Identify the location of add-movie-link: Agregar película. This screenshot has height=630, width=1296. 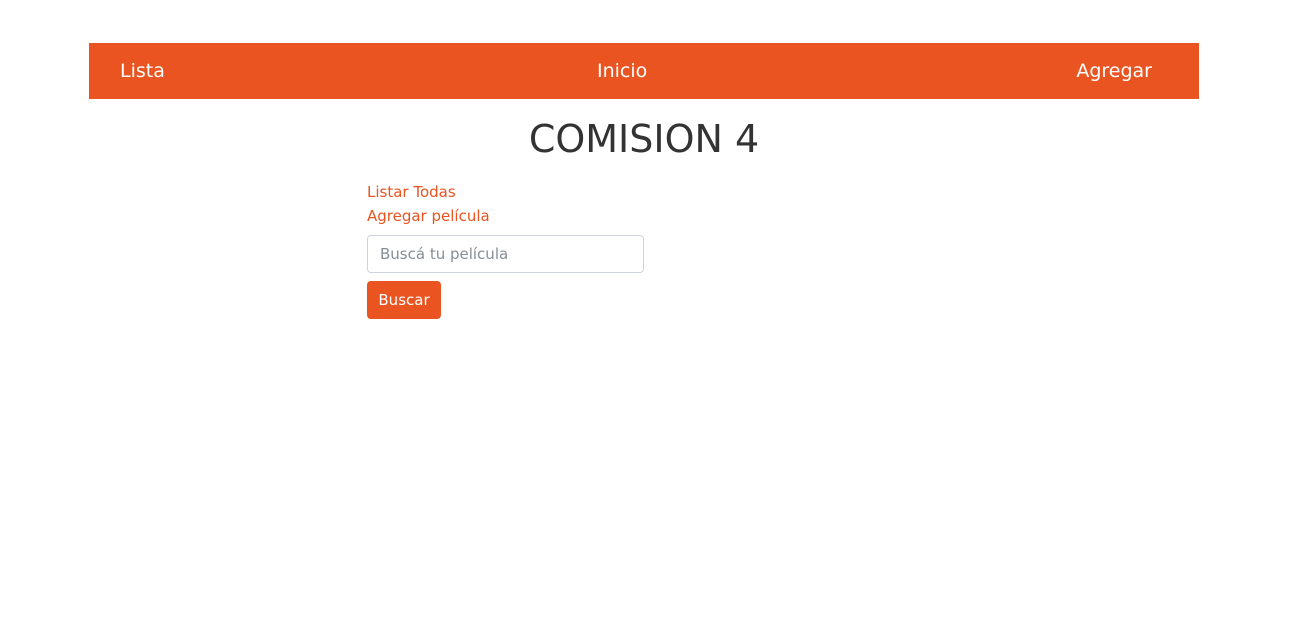
(512, 216).